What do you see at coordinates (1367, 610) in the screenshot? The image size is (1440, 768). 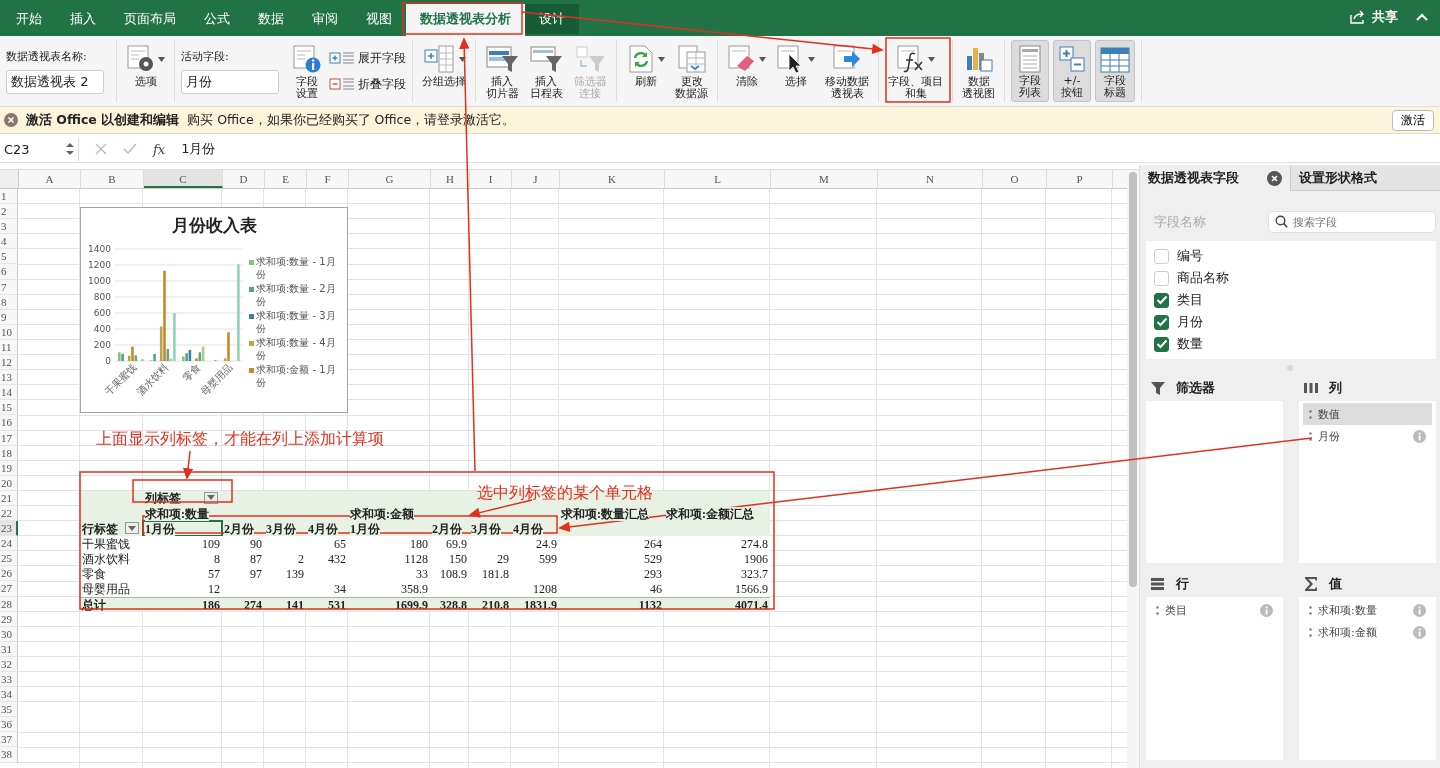 I see `field-chip: 求和项:数量` at bounding box center [1367, 610].